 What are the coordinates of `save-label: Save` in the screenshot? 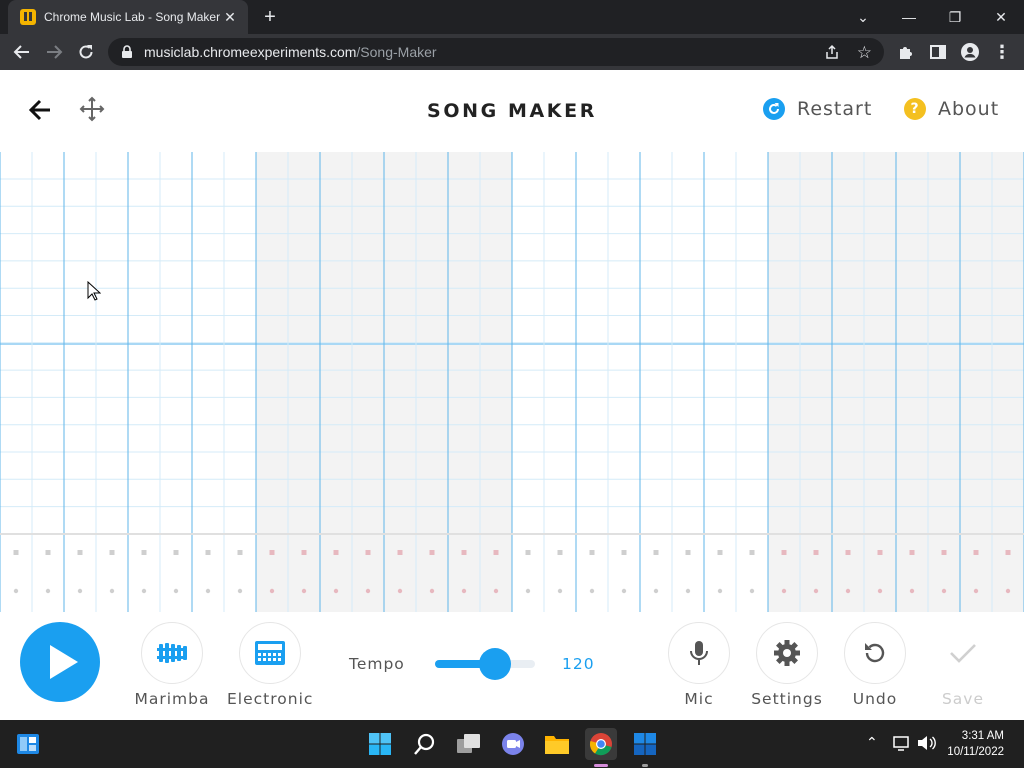 It's located at (963, 699).